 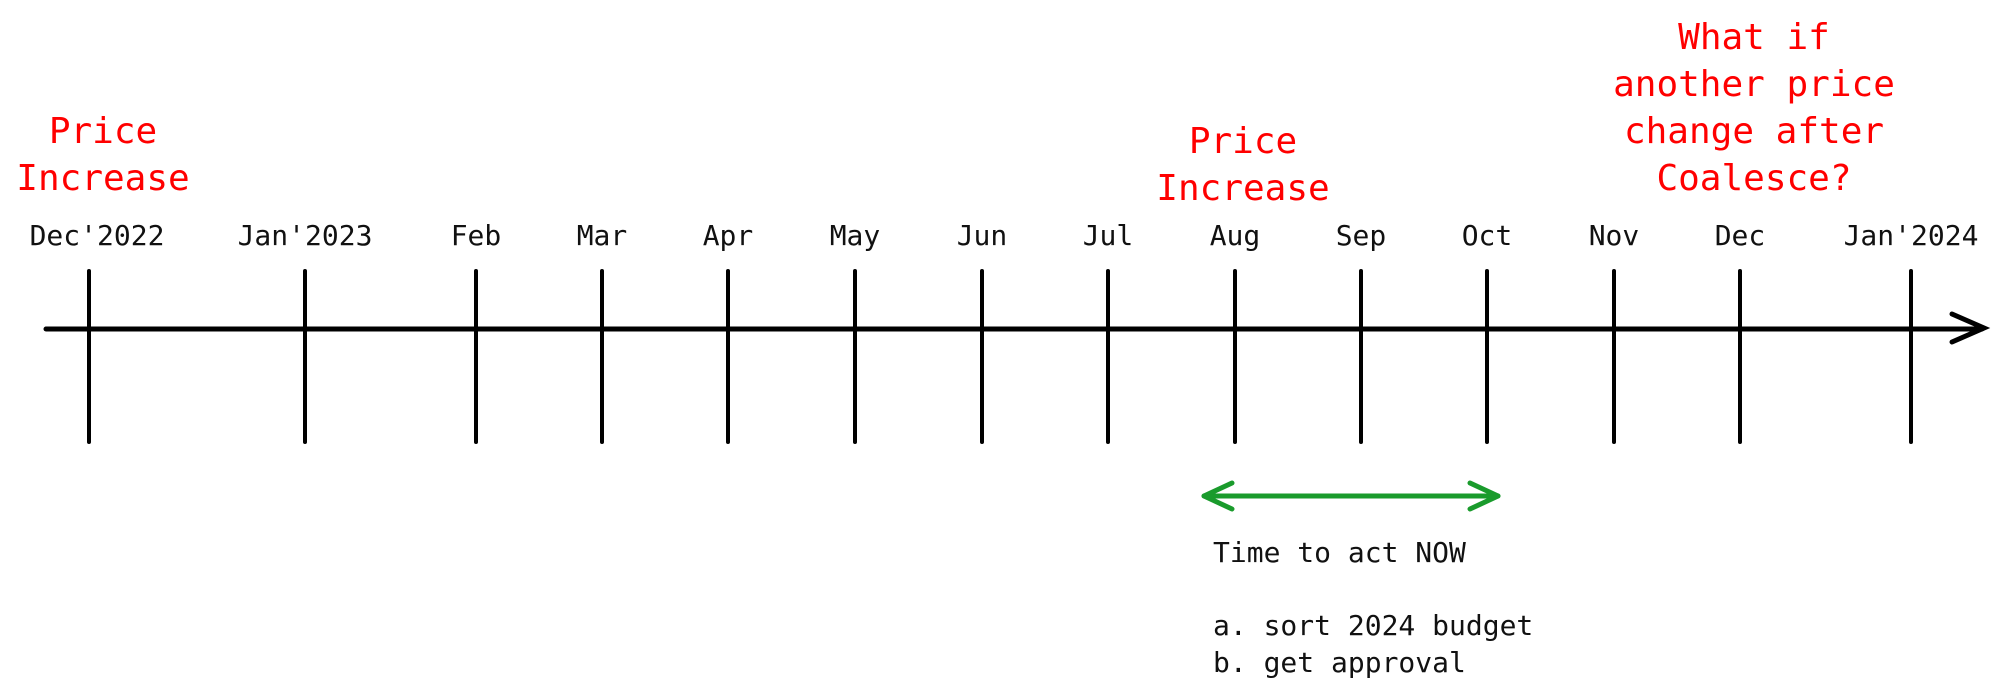 What do you see at coordinates (1753, 178) in the screenshot?
I see `note-line: Coalesce?` at bounding box center [1753, 178].